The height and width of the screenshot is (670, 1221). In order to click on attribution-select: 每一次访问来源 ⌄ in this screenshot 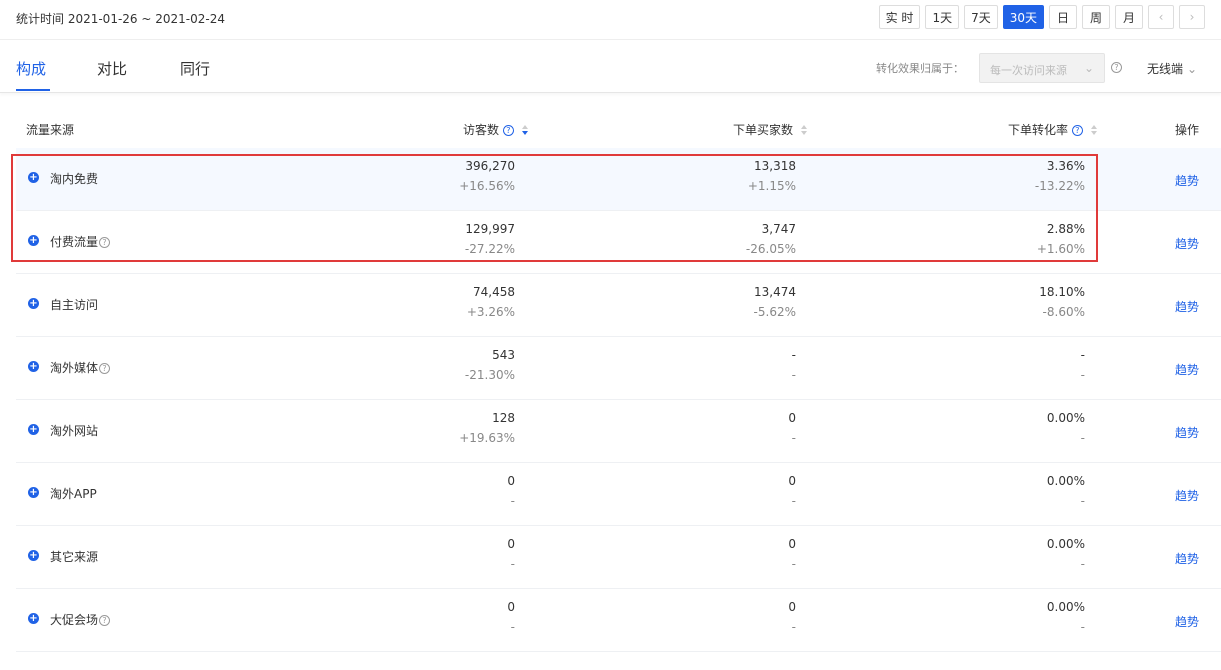, I will do `click(1042, 68)`.